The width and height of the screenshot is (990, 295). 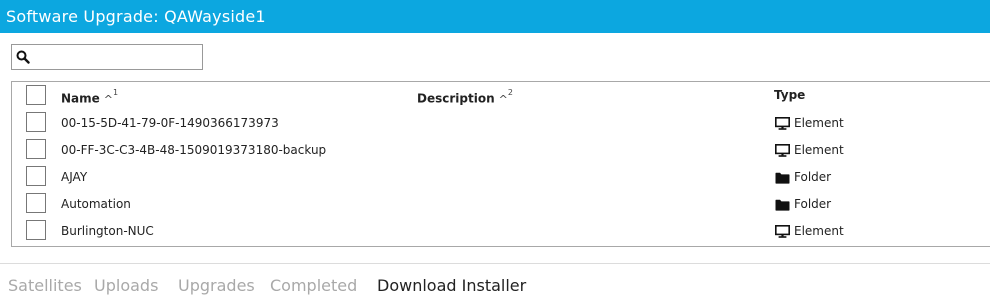 What do you see at coordinates (116, 57) in the screenshot?
I see `search-input` at bounding box center [116, 57].